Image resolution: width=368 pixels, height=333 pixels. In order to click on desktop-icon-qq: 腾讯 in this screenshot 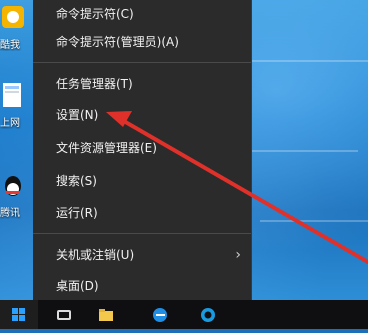, I will do `click(13, 195)`.